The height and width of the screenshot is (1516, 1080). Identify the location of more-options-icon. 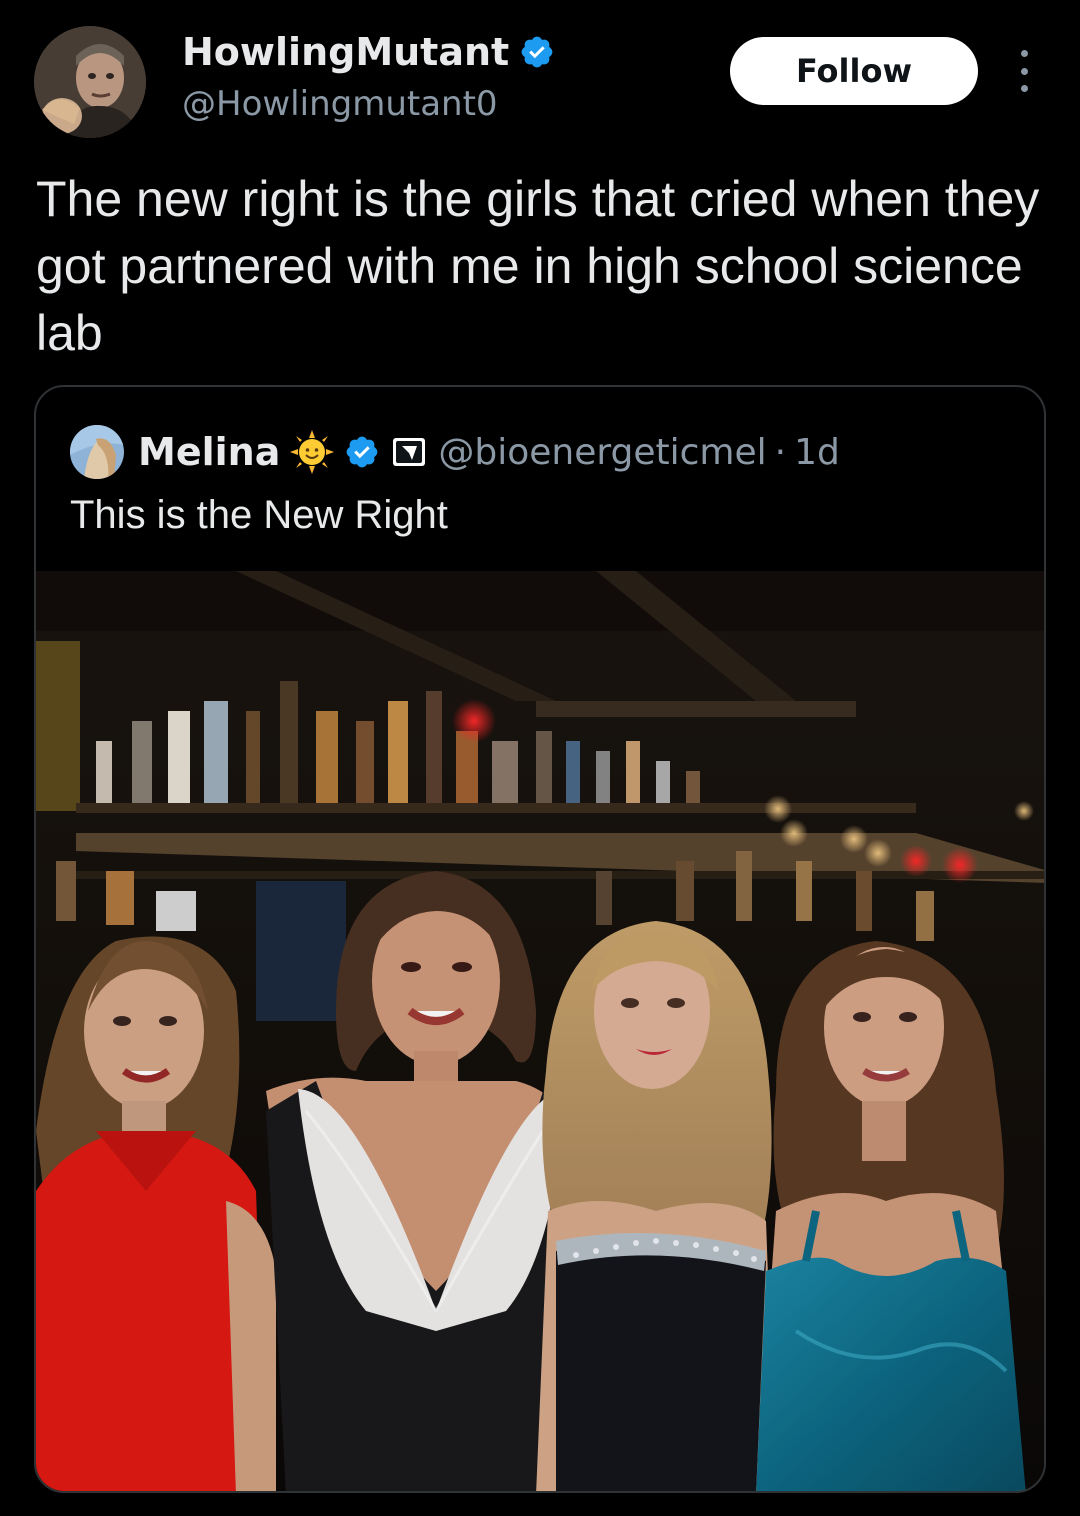
(1024, 71).